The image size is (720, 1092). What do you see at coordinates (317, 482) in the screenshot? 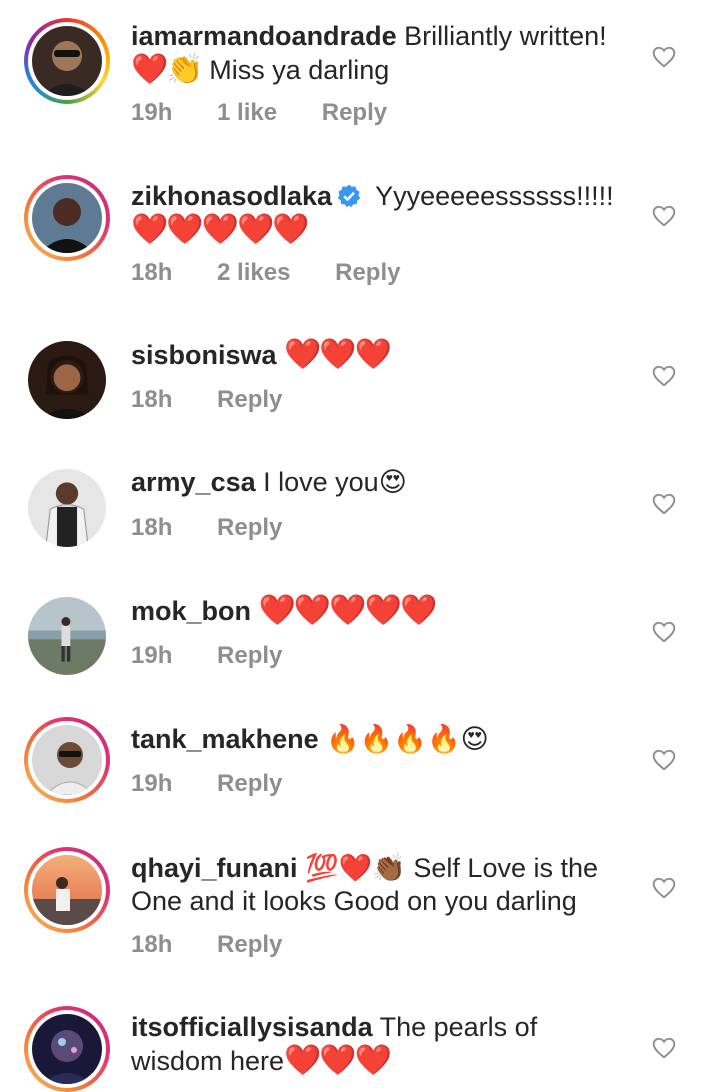
I see `comment-body: I love you` at bounding box center [317, 482].